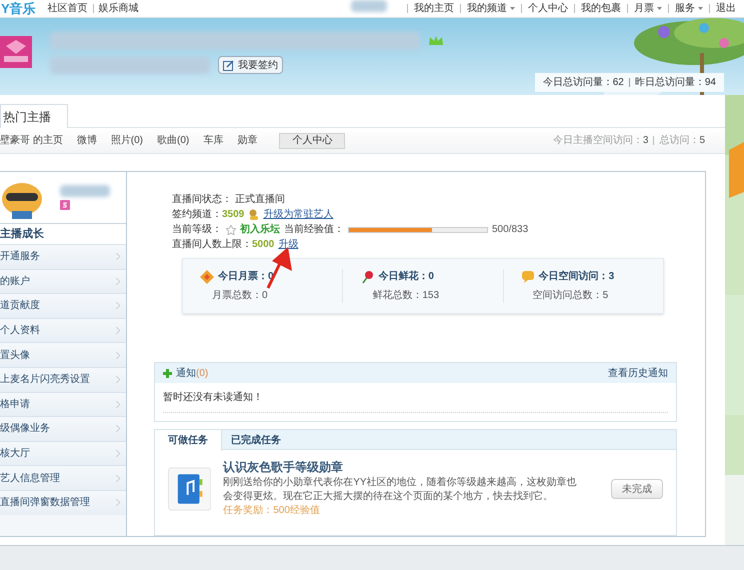 This screenshot has width=744, height=570. Describe the element at coordinates (240, 295) in the screenshot. I see `stat-total: 月票总数：0` at that location.